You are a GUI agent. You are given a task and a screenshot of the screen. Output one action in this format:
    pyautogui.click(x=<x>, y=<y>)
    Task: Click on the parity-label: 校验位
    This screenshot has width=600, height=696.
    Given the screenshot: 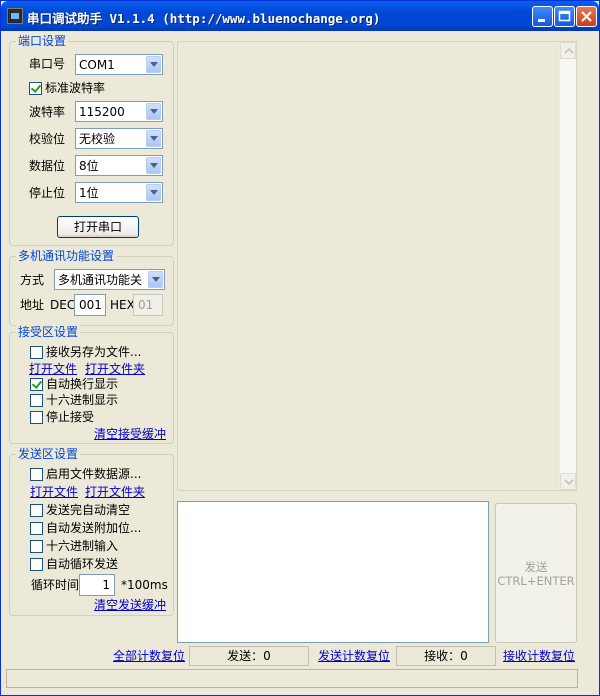 What is the action you would take?
    pyautogui.click(x=47, y=139)
    